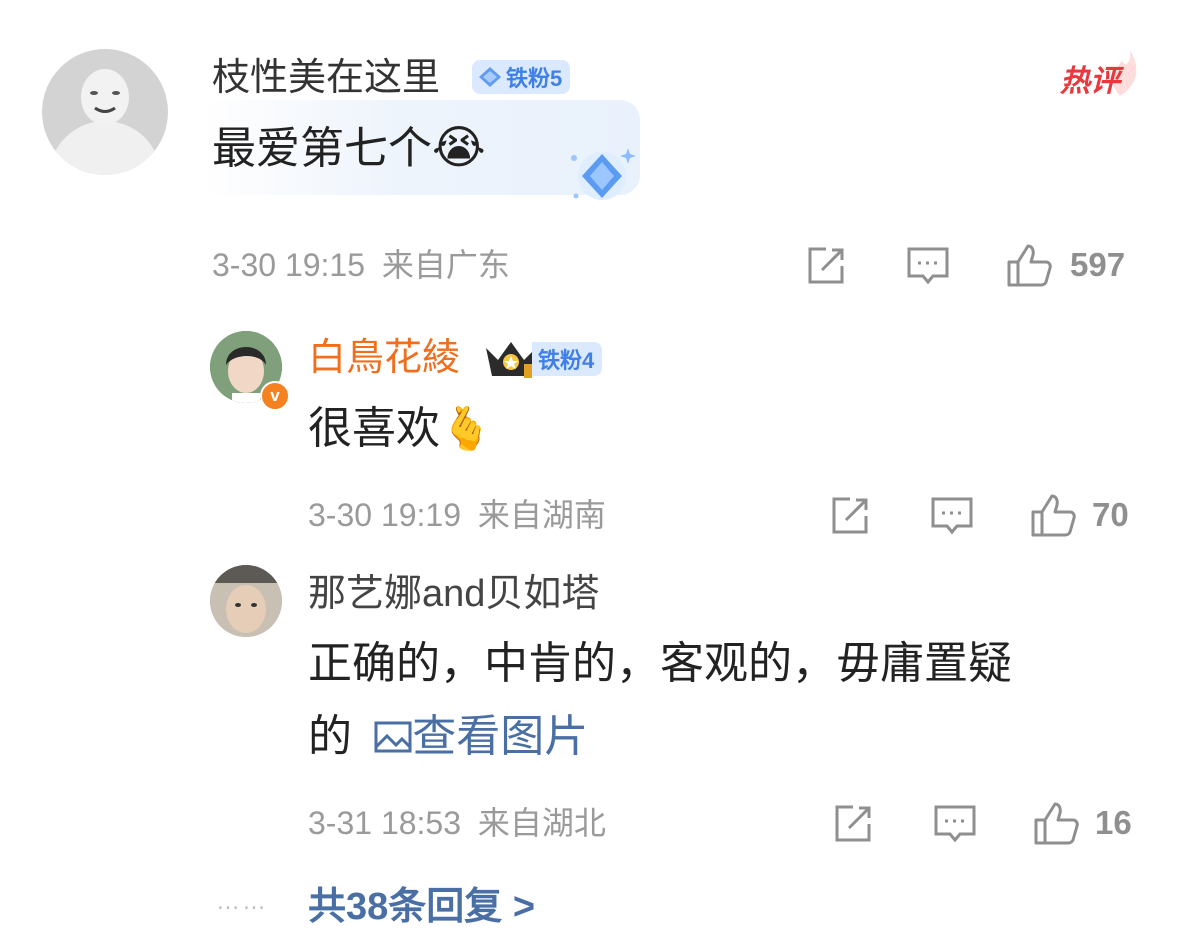 The height and width of the screenshot is (952, 1179). What do you see at coordinates (1110, 514) in the screenshot?
I see `like-count: 70` at bounding box center [1110, 514].